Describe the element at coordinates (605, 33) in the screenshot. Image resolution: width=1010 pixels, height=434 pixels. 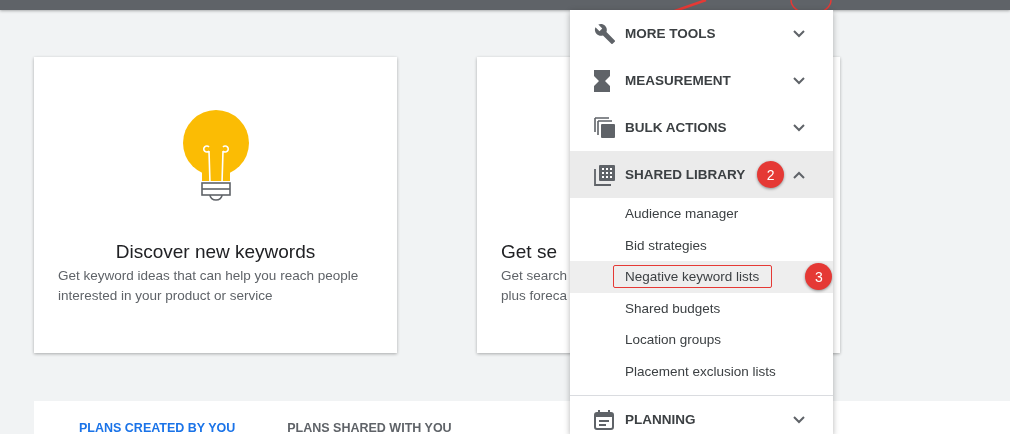
I see `wrench-icon` at that location.